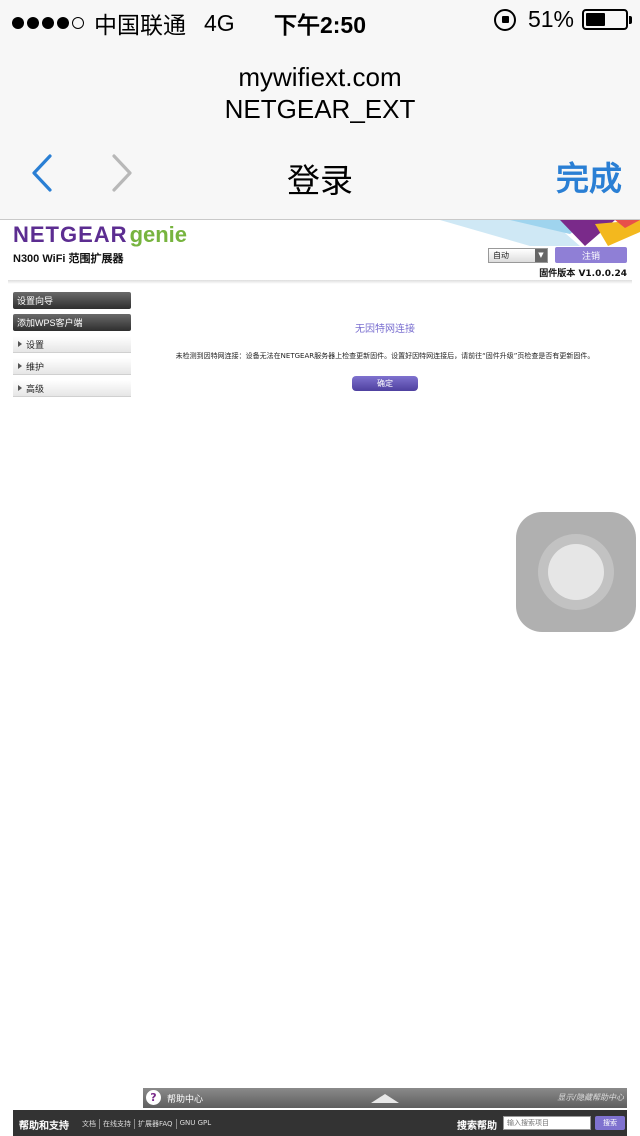  I want to click on battery-level-fill, so click(596, 19).